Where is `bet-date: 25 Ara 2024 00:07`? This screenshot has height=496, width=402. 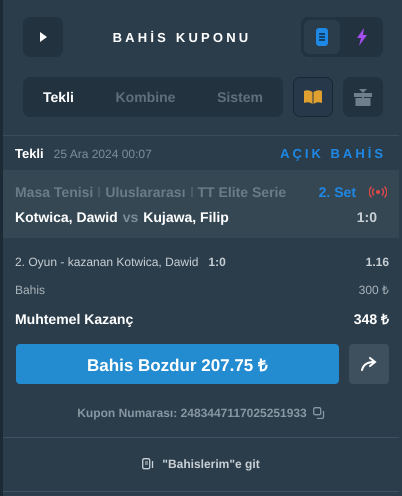 bet-date: 25 Ara 2024 00:07 is located at coordinates (103, 153).